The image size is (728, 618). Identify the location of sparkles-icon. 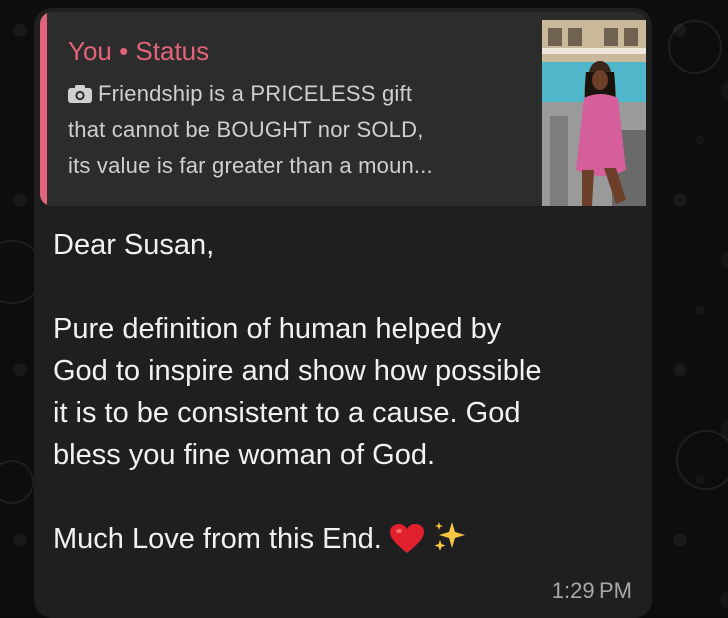
(450, 543).